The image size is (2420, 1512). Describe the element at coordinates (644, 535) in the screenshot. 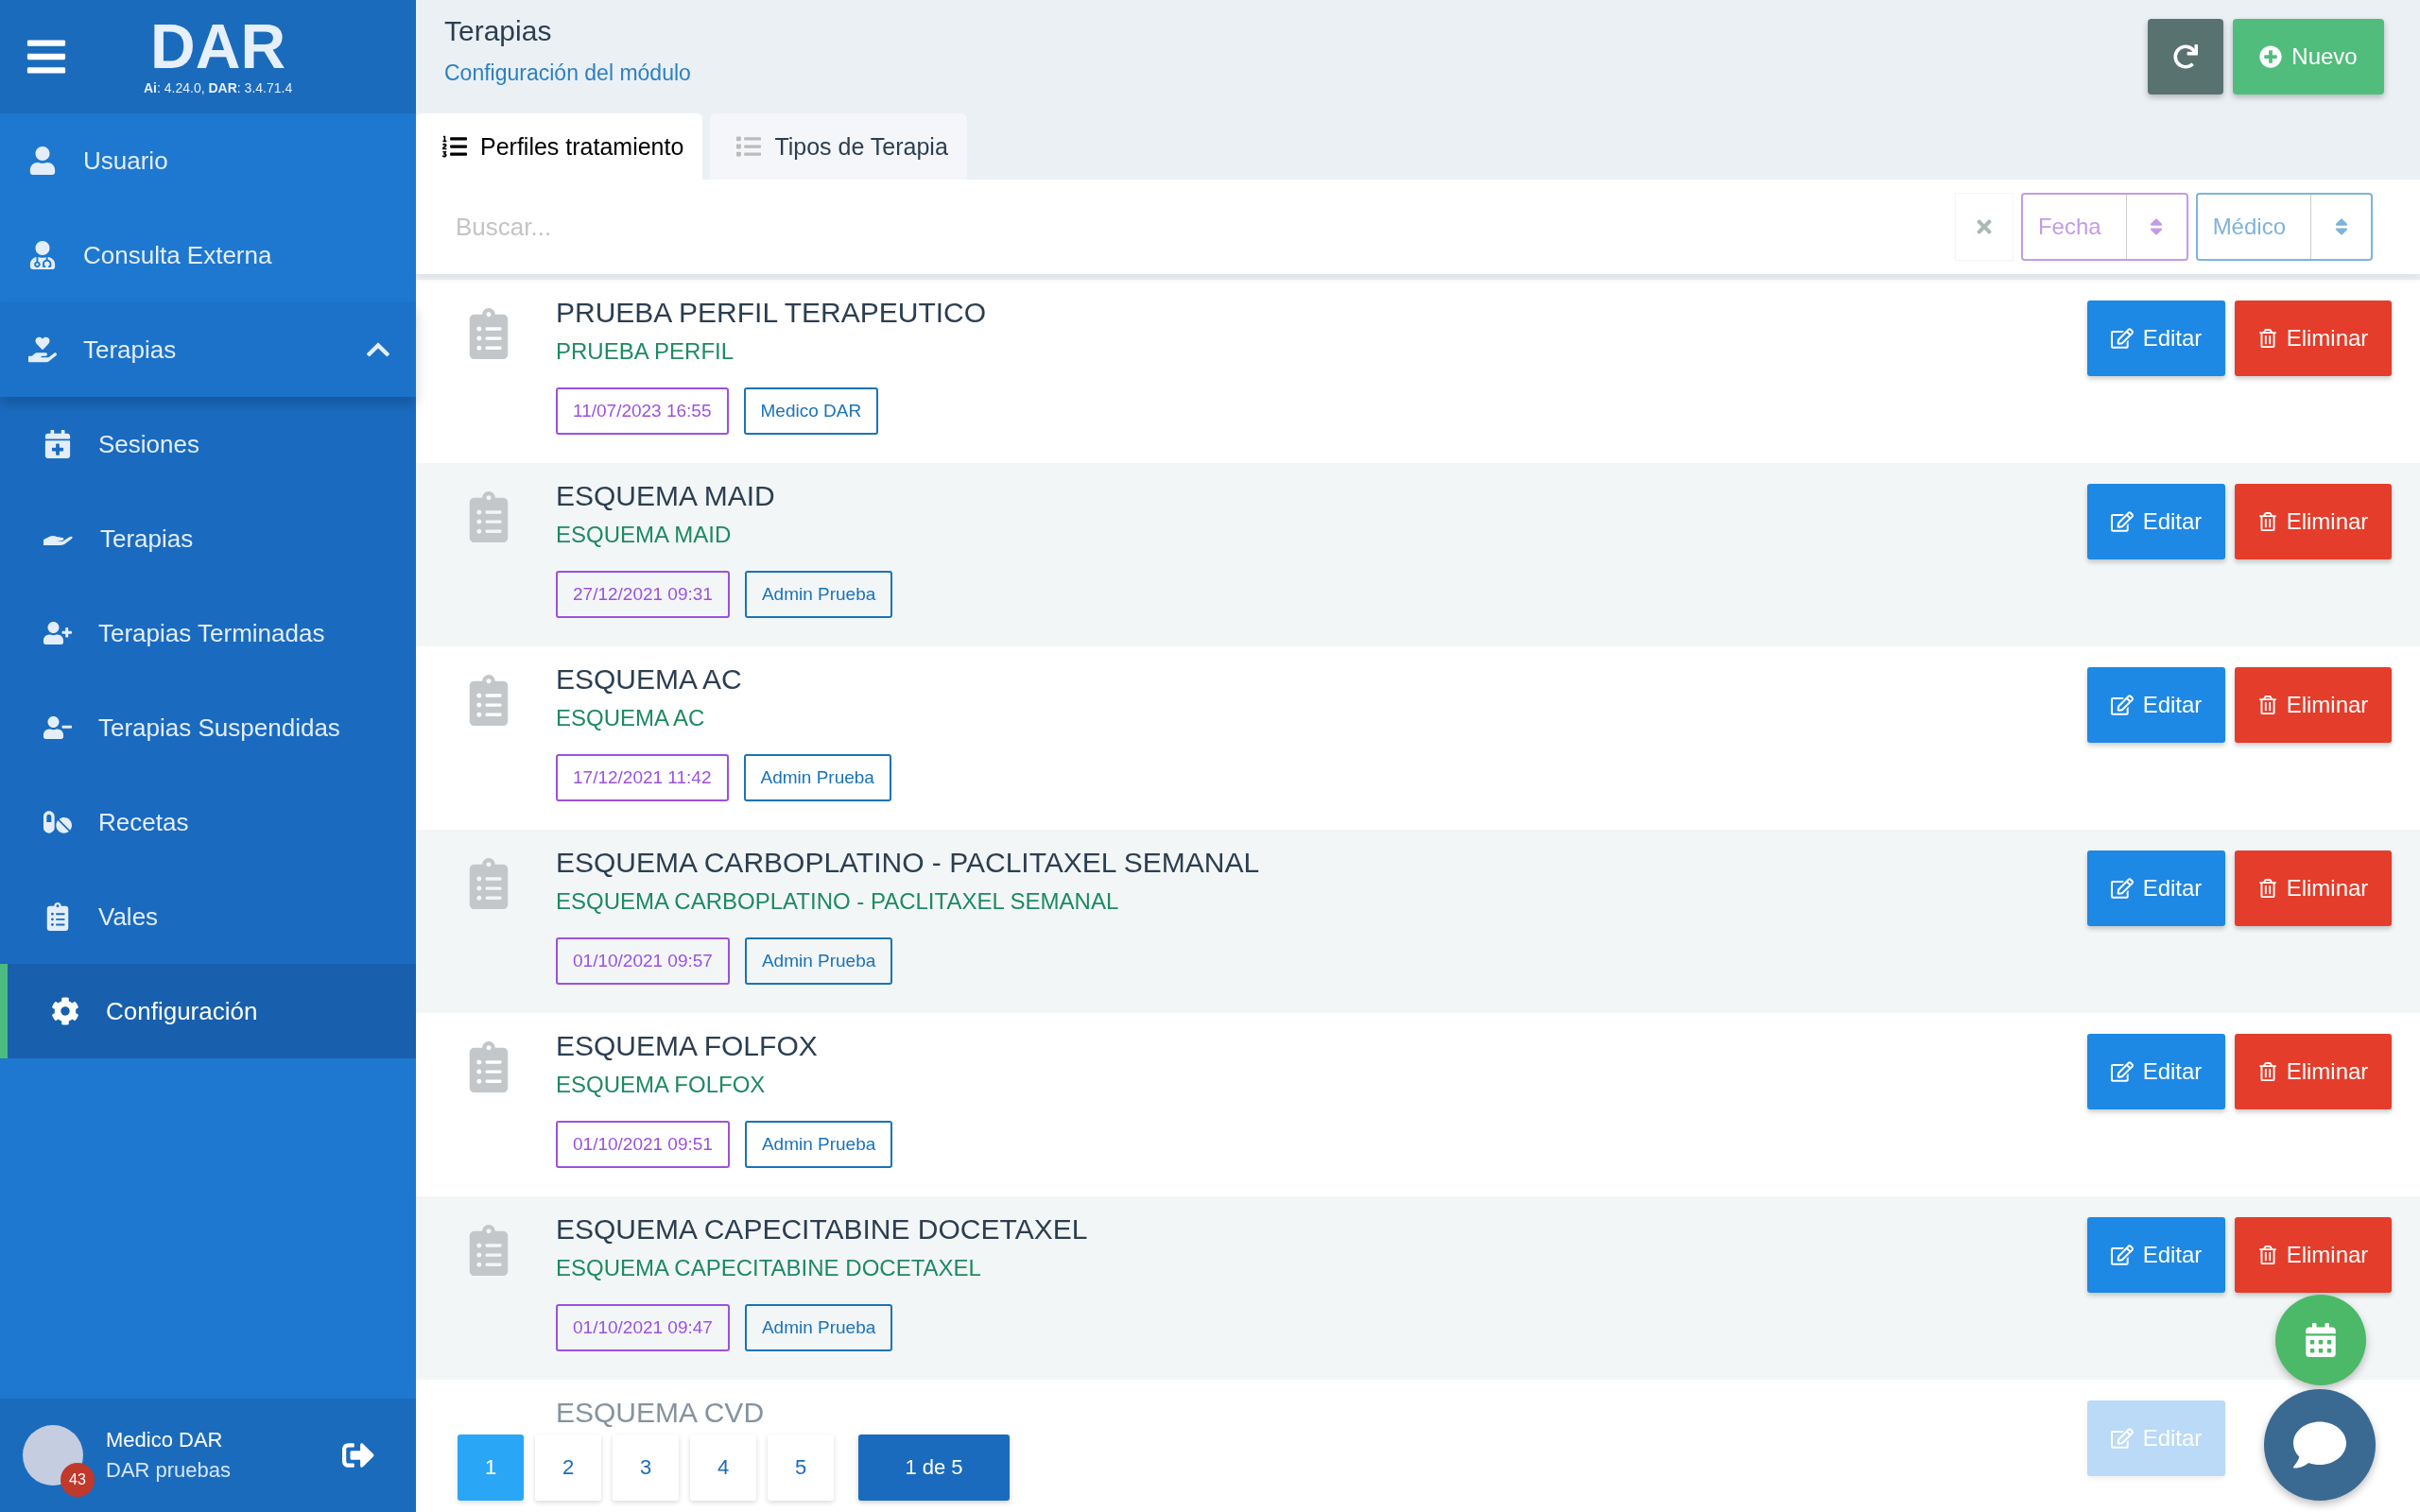

I see `row-subtitle: ESQUEMA MAID` at that location.